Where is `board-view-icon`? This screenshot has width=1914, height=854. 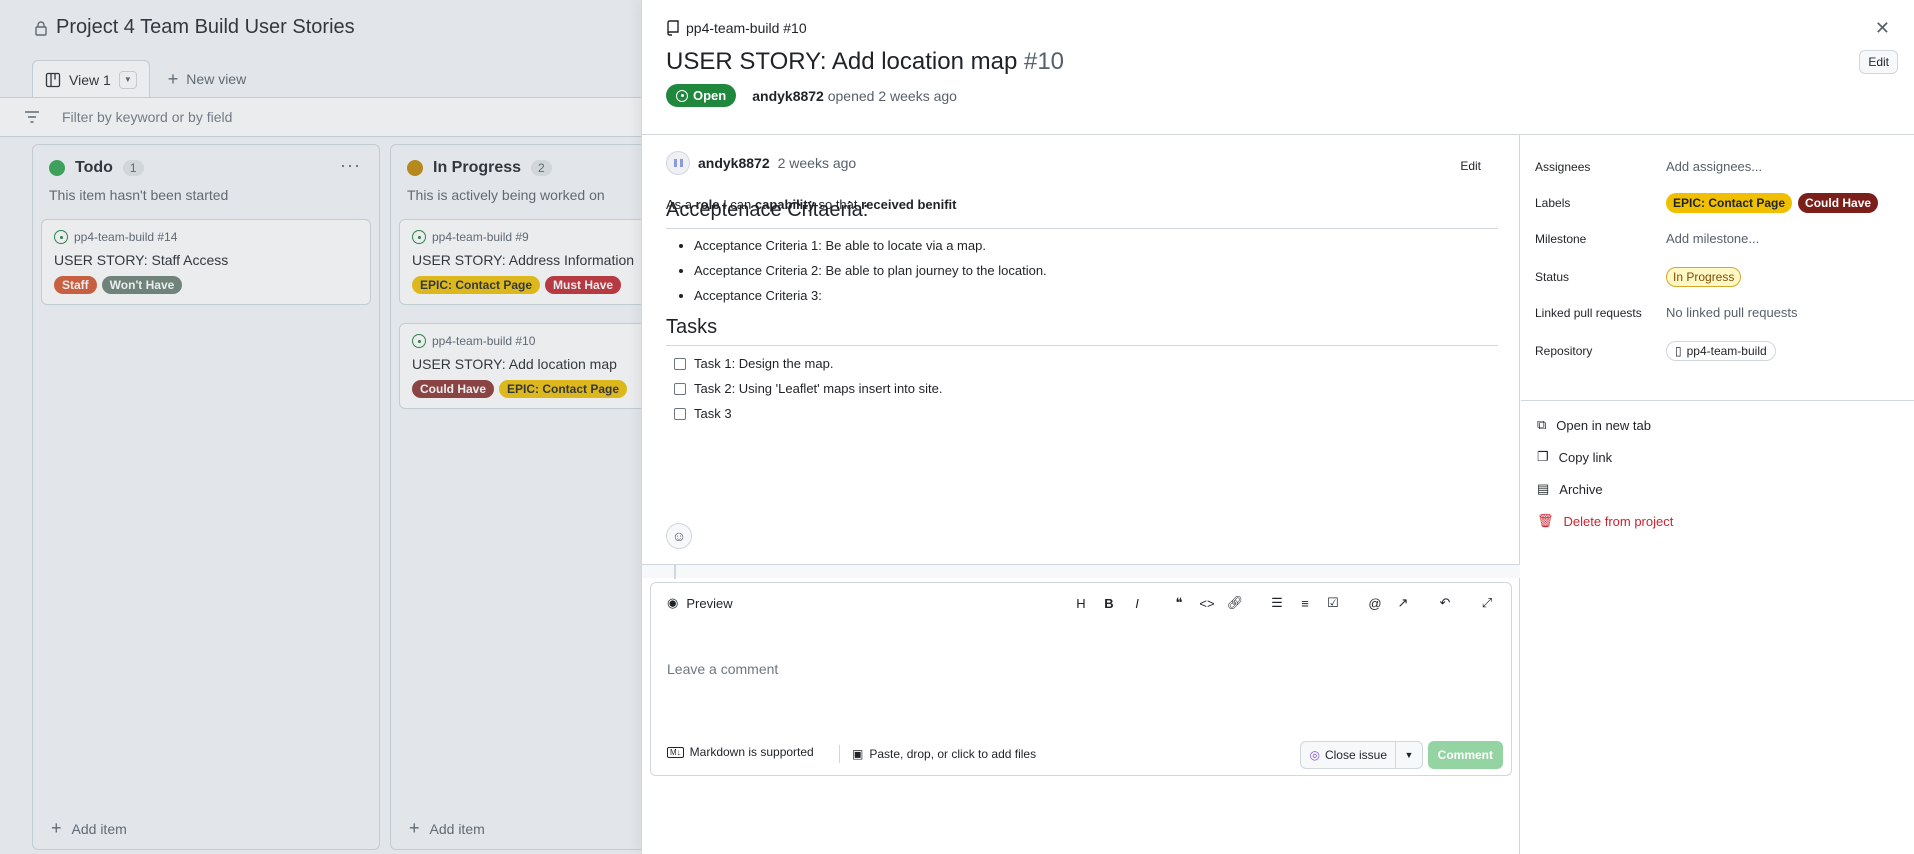
board-view-icon is located at coordinates (53, 79).